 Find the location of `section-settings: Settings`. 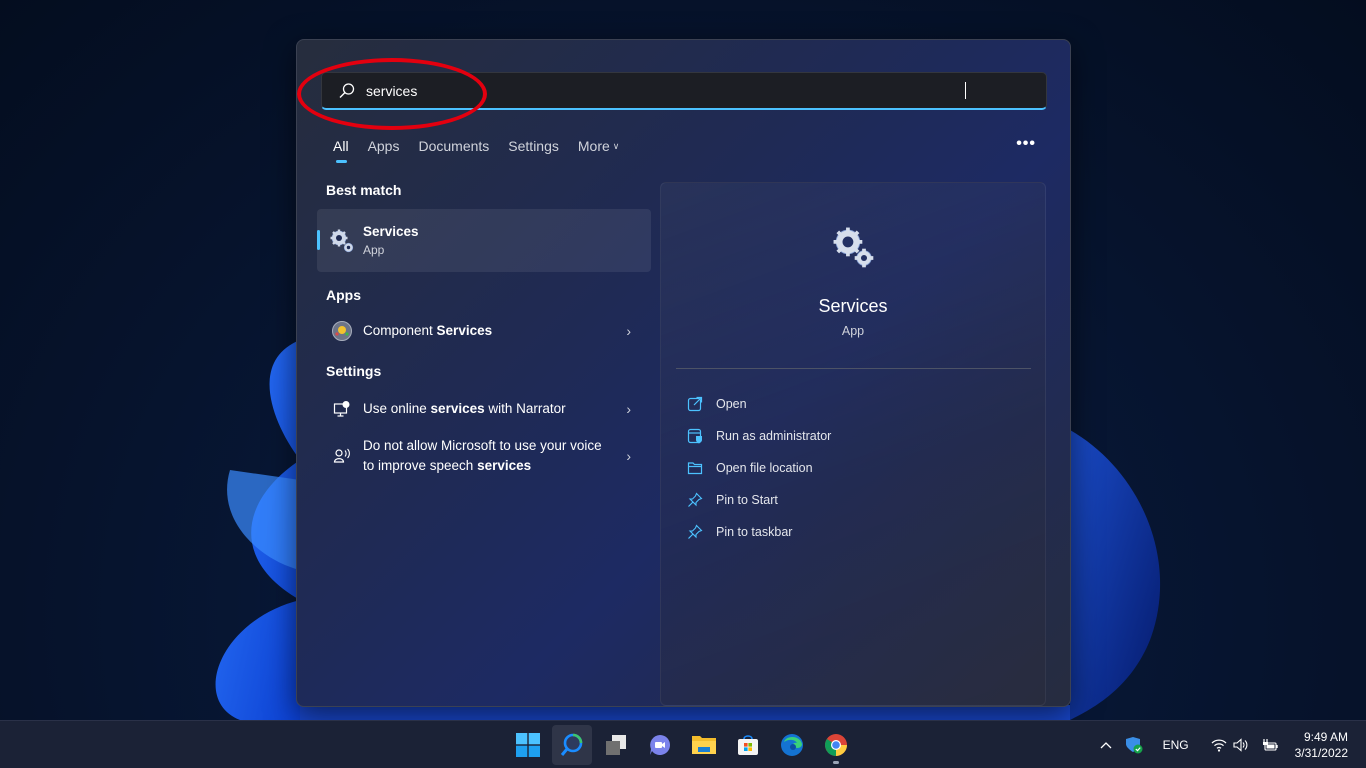

section-settings: Settings is located at coordinates (354, 371).